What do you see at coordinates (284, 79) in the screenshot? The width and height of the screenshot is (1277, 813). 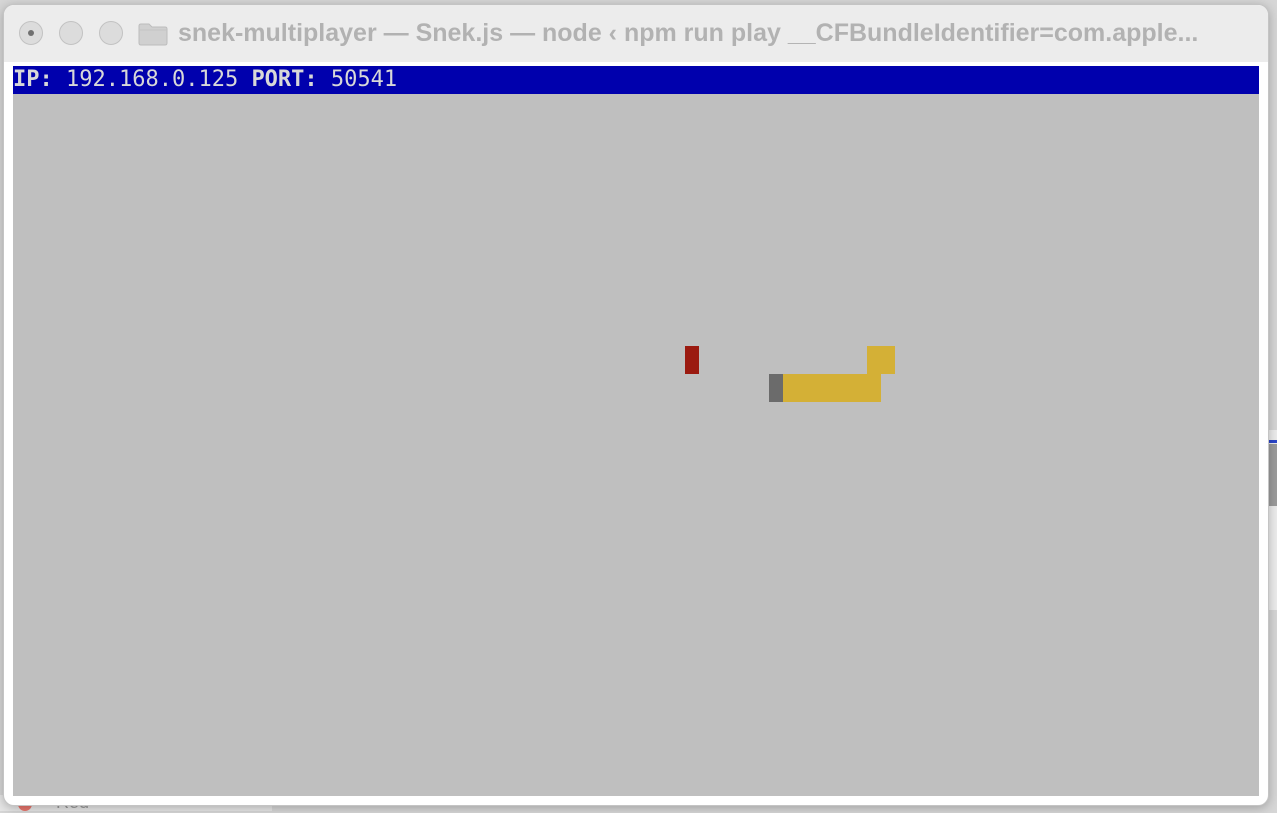 I see `port-label: PORT:` at bounding box center [284, 79].